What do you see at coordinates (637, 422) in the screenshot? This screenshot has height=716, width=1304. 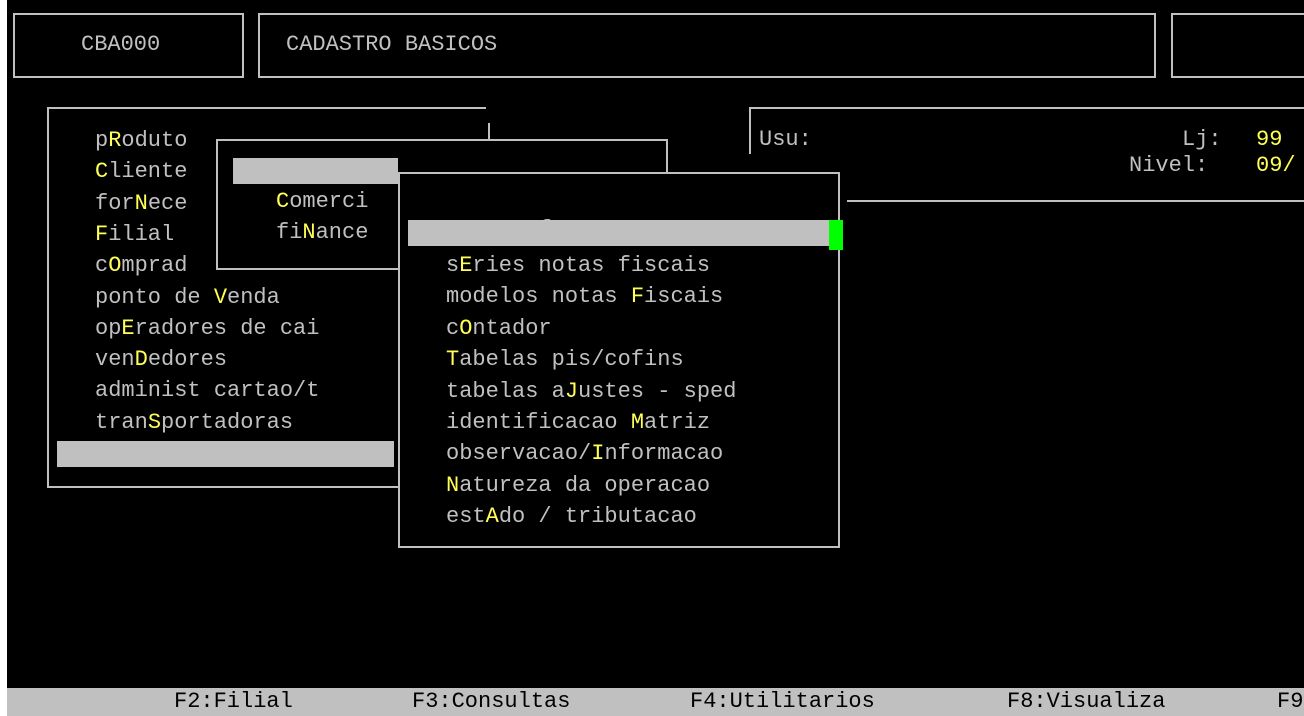 I see `hotkey: M` at bounding box center [637, 422].